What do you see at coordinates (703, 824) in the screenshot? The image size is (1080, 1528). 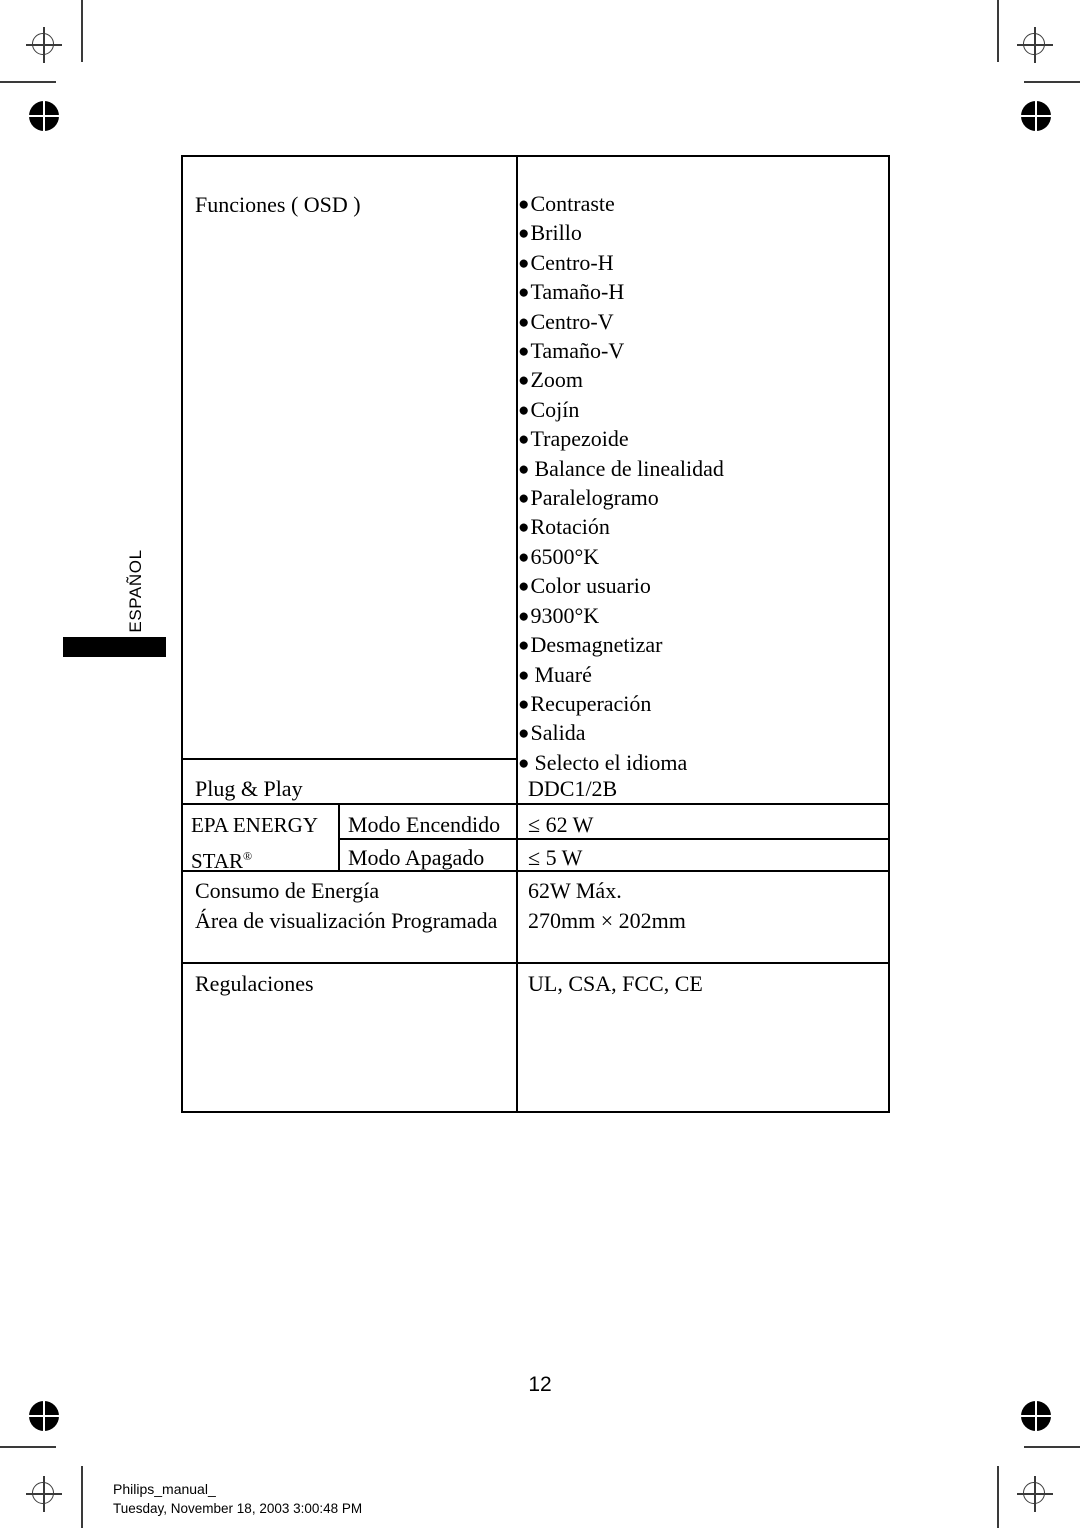 I see `table-cell-mode-on-value: ≤ 62 W` at bounding box center [703, 824].